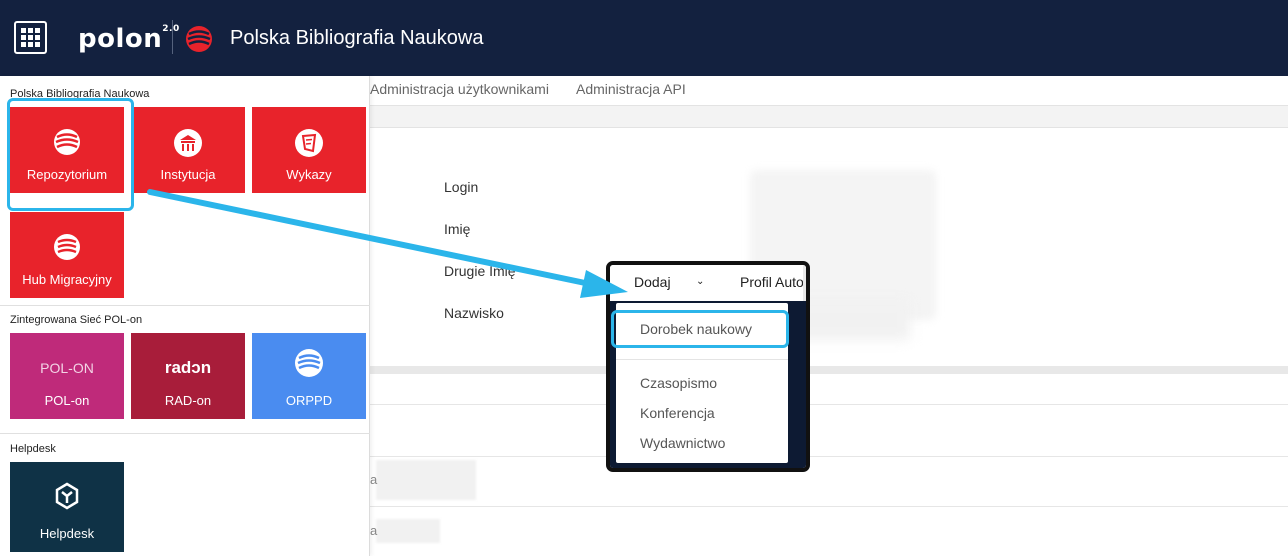 The width and height of the screenshot is (1288, 556). Describe the element at coordinates (678, 383) in the screenshot. I see `menu-item-czasopismo: Czasopismo` at that location.